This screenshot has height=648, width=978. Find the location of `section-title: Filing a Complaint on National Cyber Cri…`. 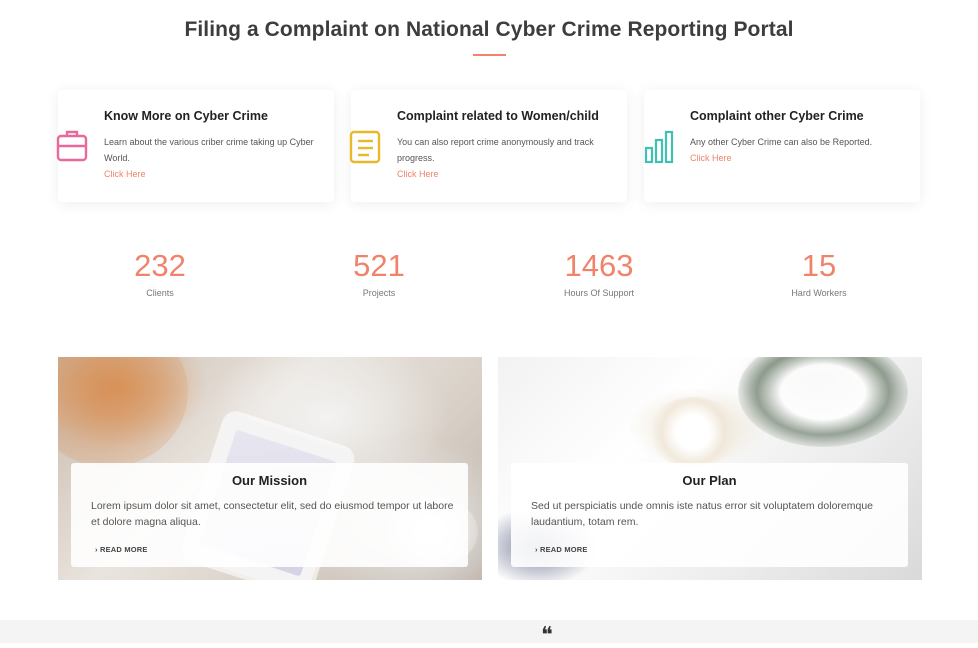

section-title: Filing a Complaint on National Cyber Cri… is located at coordinates (489, 29).